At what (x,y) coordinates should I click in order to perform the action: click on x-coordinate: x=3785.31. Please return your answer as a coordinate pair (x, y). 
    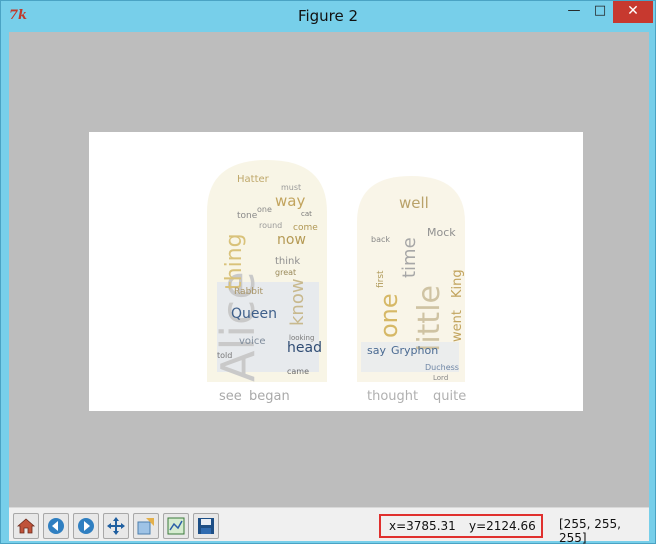
    Looking at the image, I should click on (422, 526).